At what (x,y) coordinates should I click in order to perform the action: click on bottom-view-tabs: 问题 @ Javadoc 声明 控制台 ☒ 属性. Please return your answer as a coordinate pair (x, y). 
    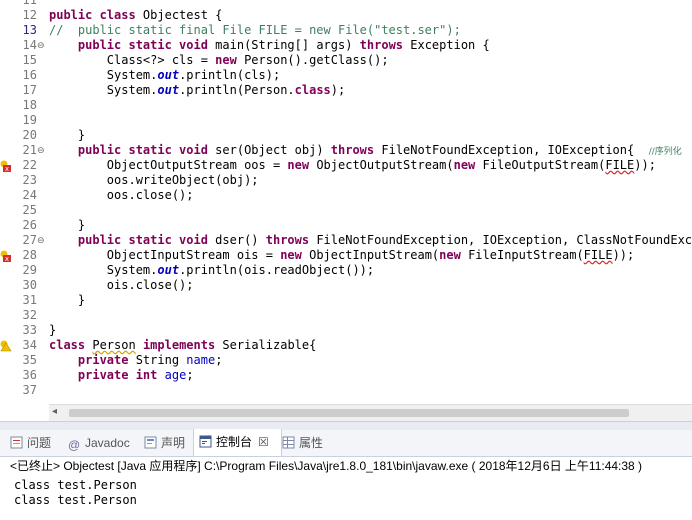
    Looking at the image, I should click on (346, 443).